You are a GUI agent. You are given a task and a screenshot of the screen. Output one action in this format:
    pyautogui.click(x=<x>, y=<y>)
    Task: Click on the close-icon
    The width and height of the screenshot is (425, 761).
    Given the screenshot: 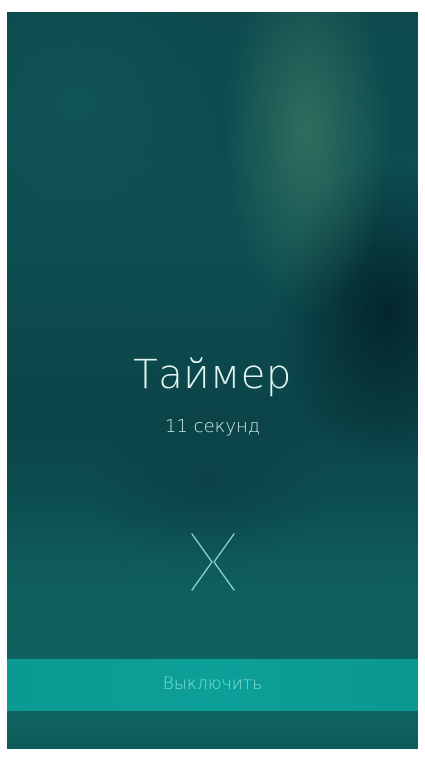 What is the action you would take?
    pyautogui.click(x=213, y=562)
    